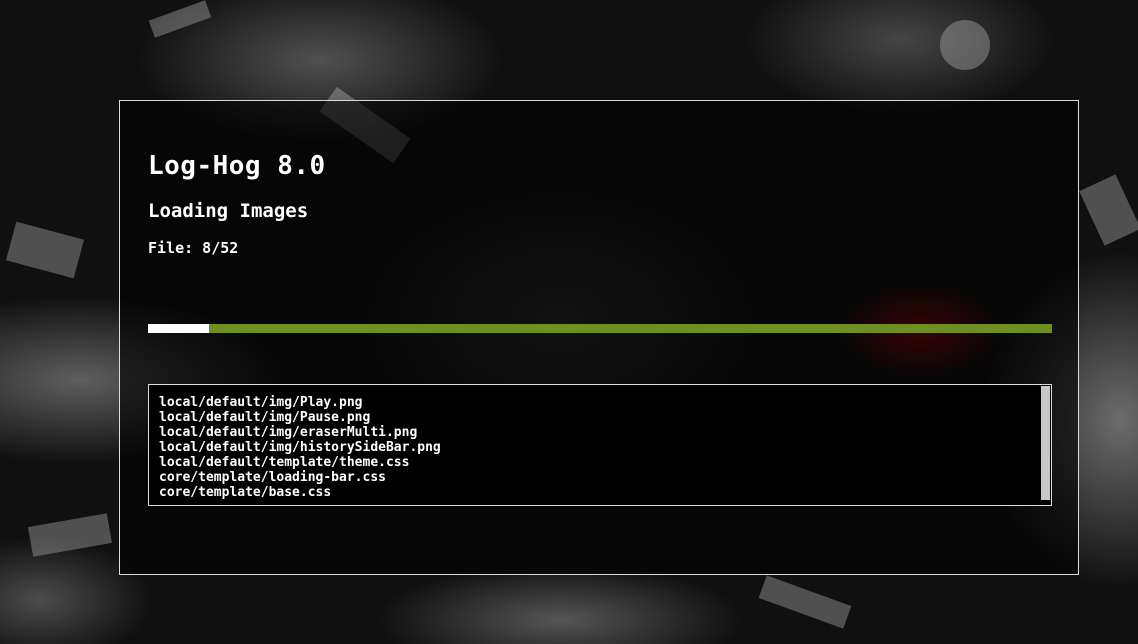 Image resolution: width=1138 pixels, height=644 pixels. Describe the element at coordinates (288, 432) in the screenshot. I see `file-list-item: local/default/img/eraserMulti.png` at that location.